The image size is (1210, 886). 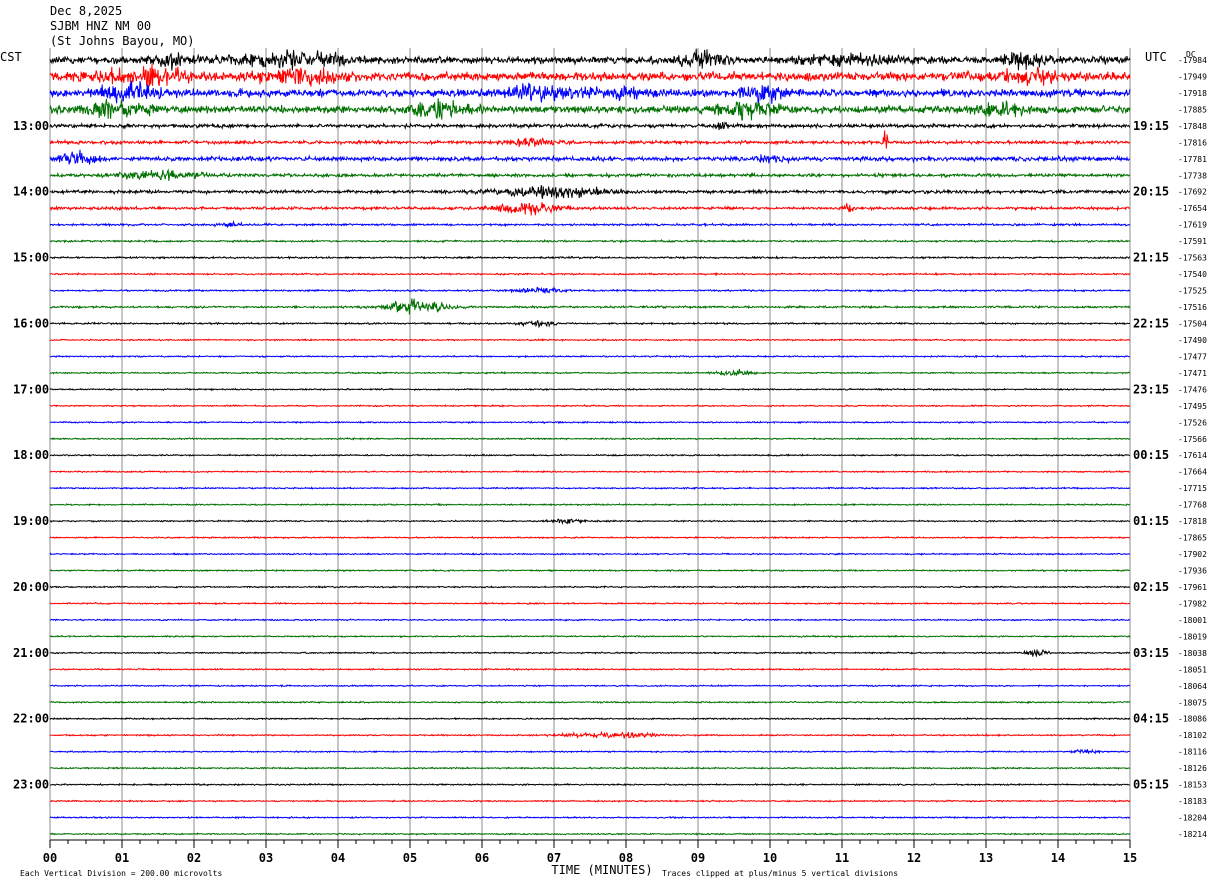 I want to click on x-tick-label: 04, so click(x=338, y=858).